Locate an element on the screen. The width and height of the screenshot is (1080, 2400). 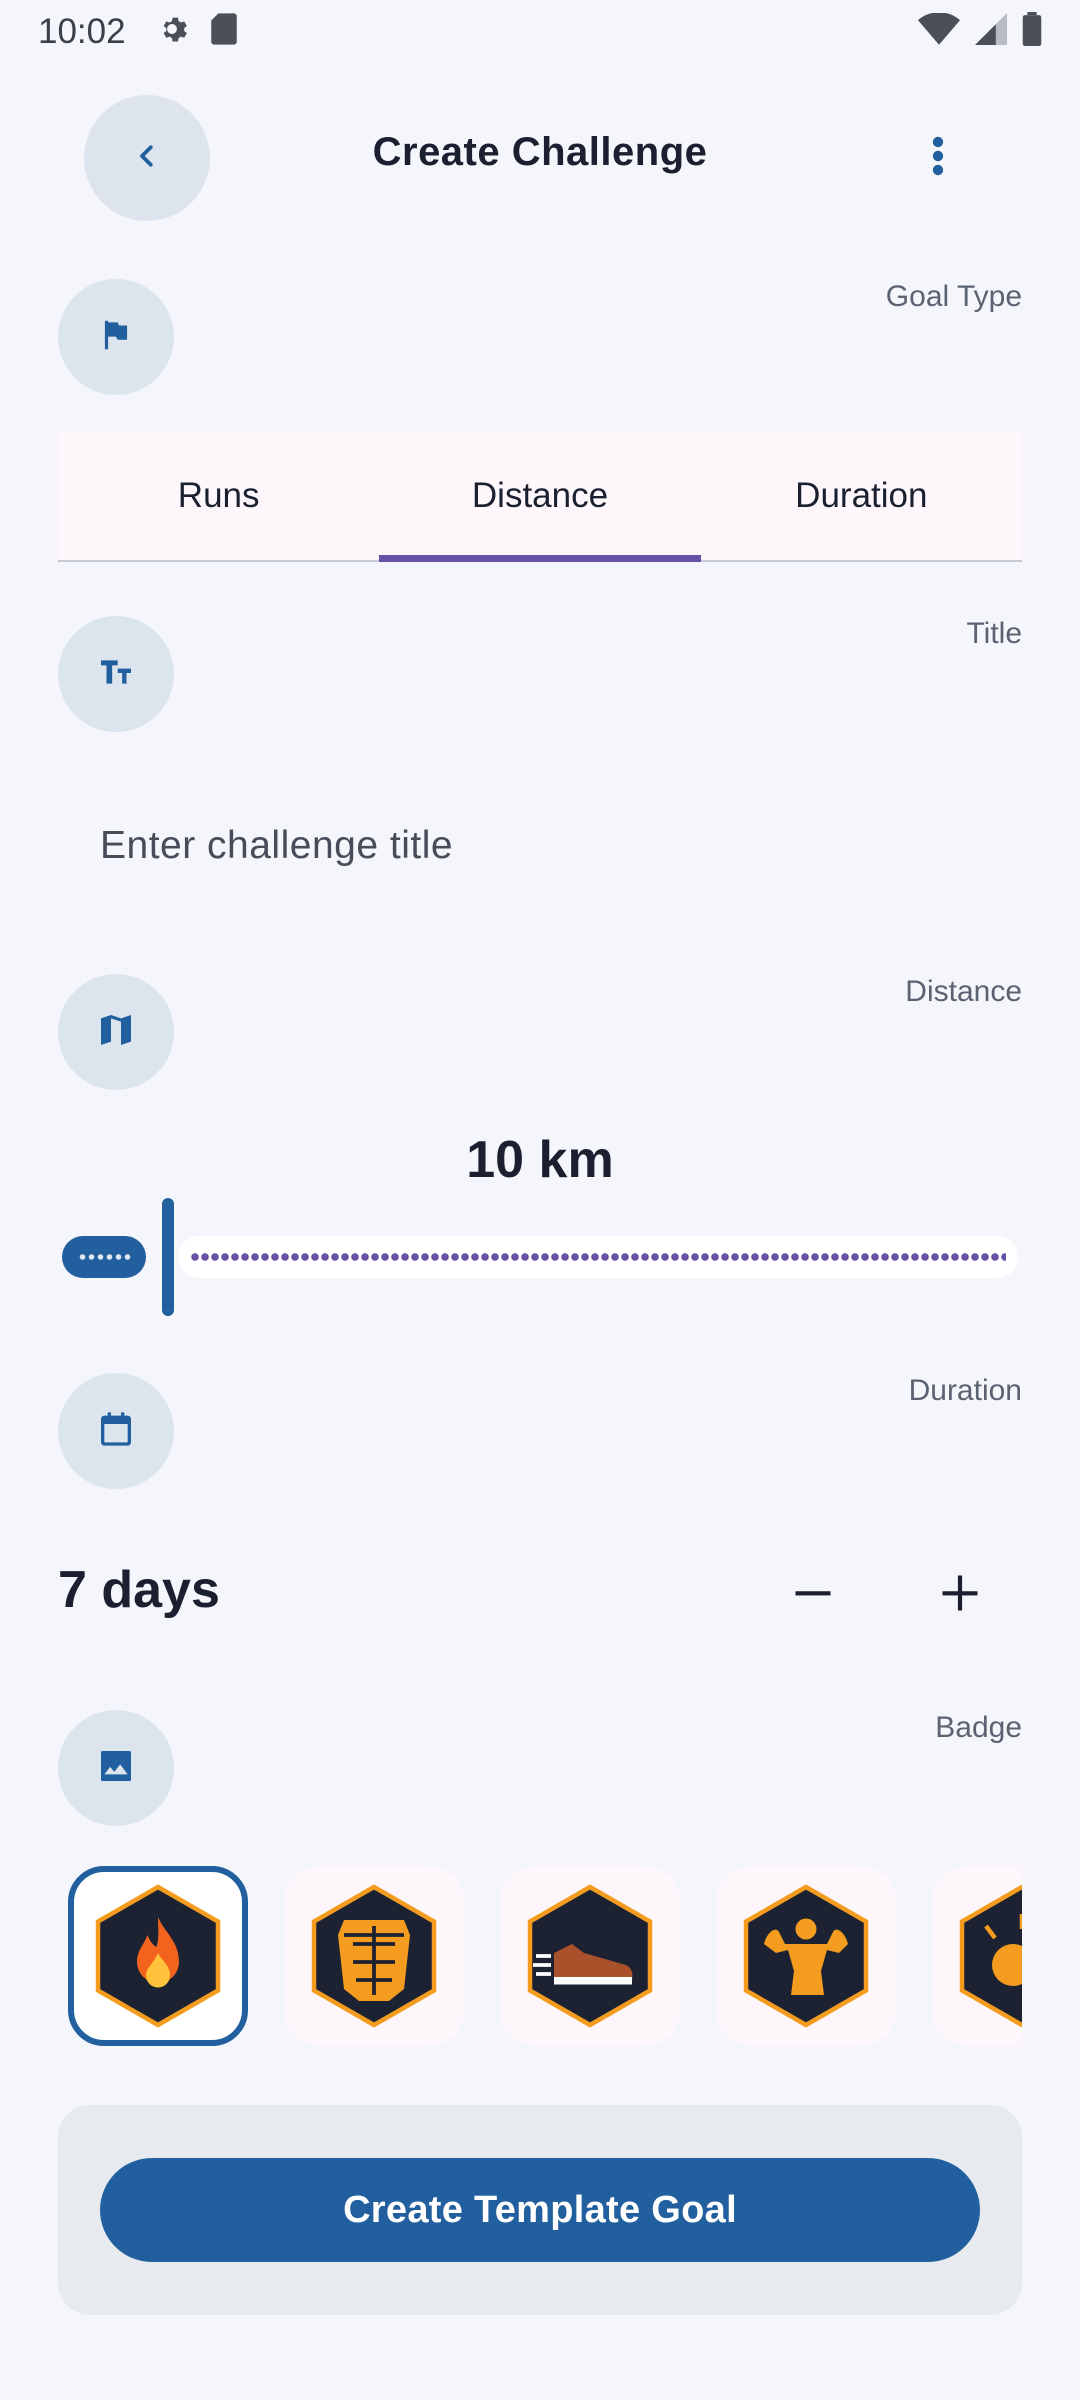
minus-icon is located at coordinates (813, 1595).